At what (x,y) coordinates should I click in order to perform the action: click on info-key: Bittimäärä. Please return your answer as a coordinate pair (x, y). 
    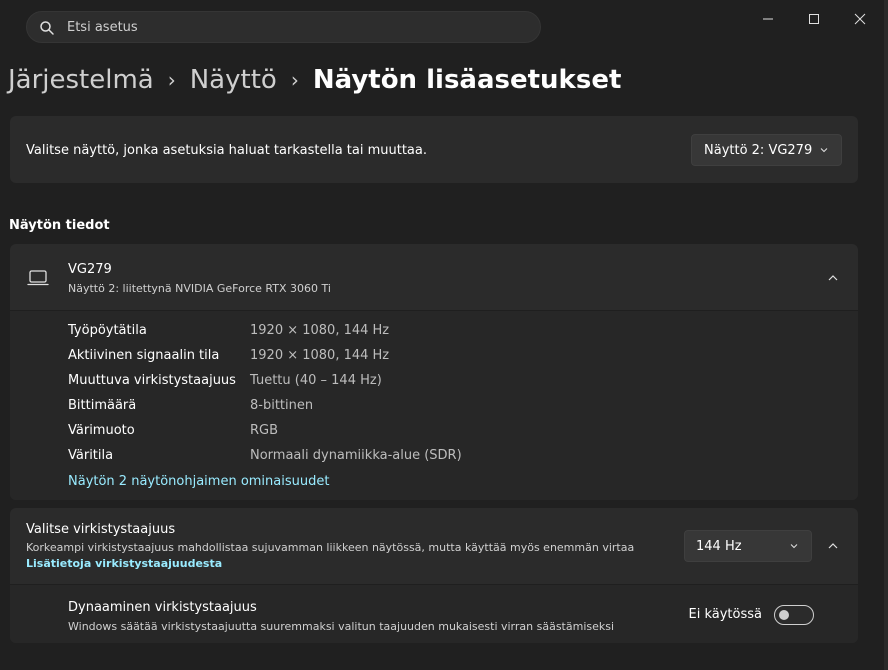
    Looking at the image, I should click on (102, 405).